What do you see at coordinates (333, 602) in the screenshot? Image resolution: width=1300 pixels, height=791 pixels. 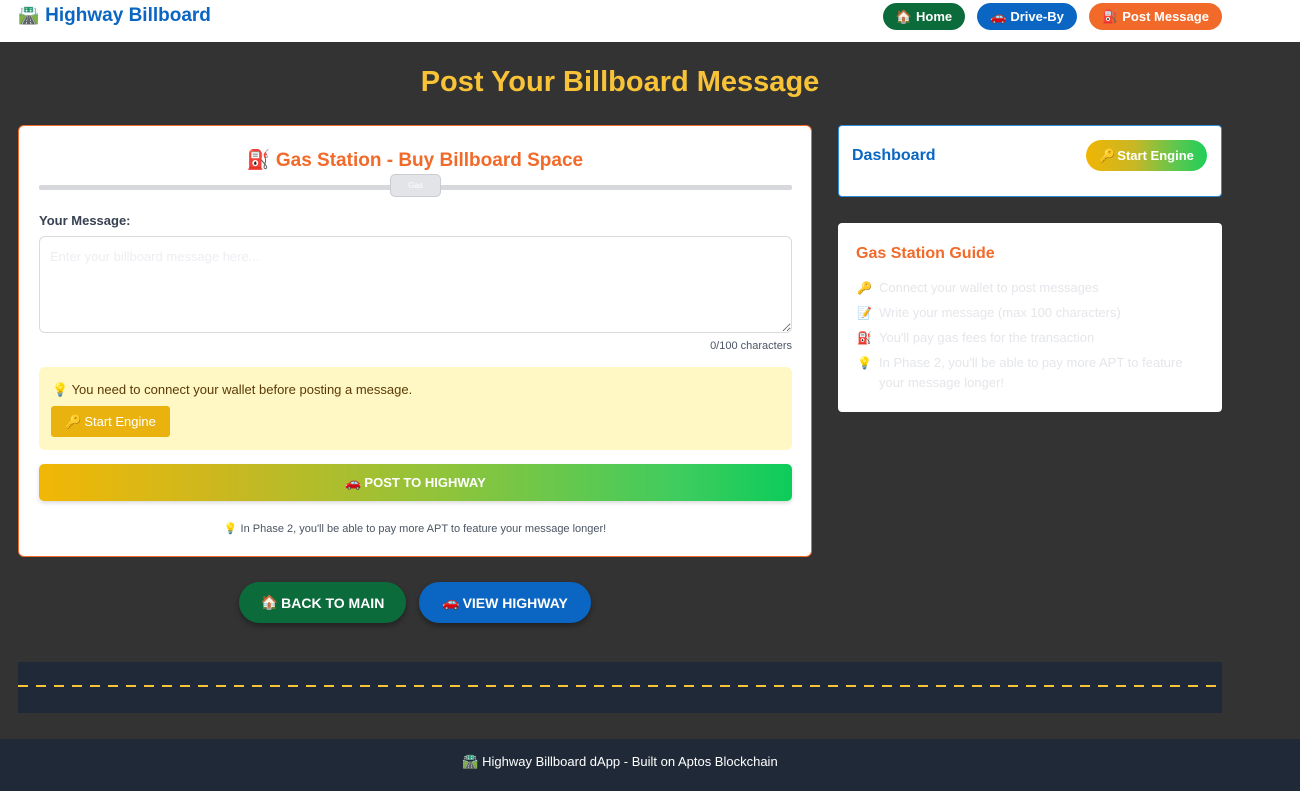 I see `back-to-main-label: BACK TO MAIN` at bounding box center [333, 602].